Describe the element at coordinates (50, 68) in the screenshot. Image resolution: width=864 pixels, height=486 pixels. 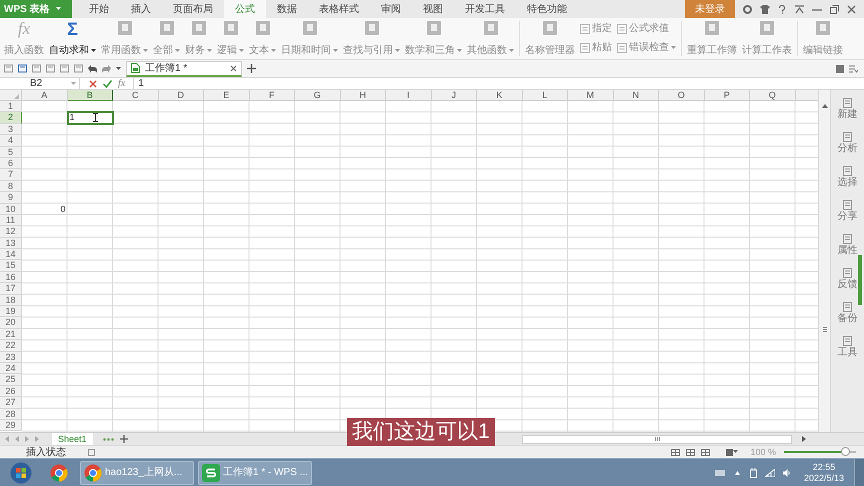
I see `print-icon` at that location.